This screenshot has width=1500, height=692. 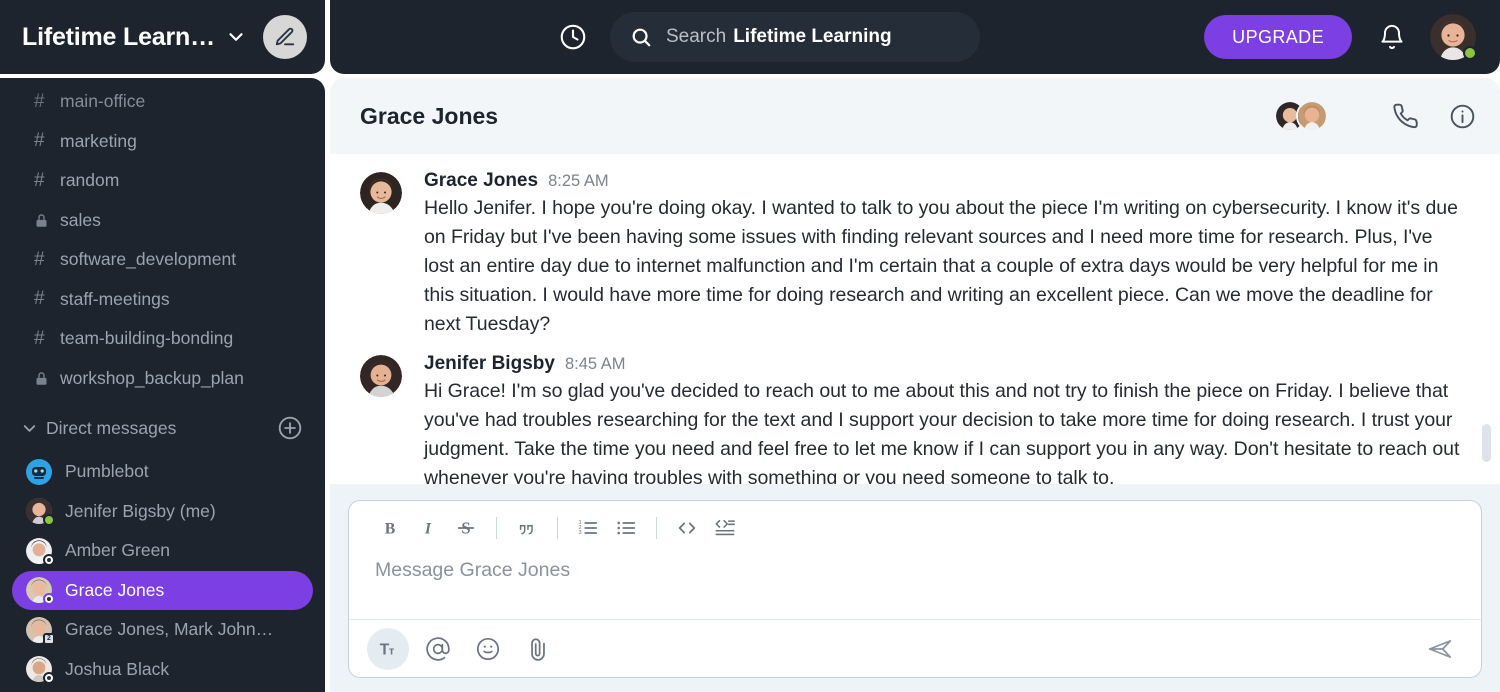 I want to click on channel-label: software_development, so click(x=148, y=259).